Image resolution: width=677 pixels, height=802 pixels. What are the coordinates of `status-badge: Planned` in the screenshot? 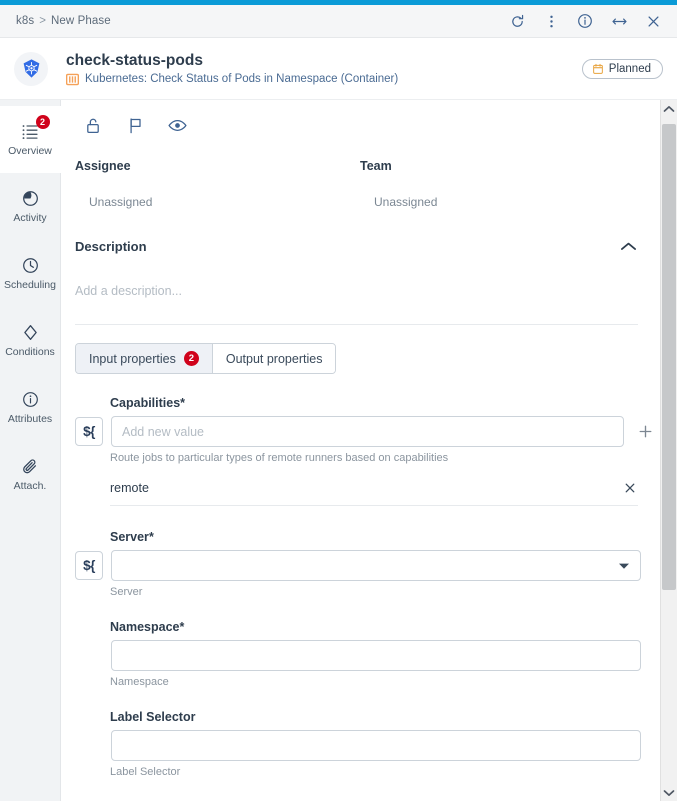 It's located at (622, 68).